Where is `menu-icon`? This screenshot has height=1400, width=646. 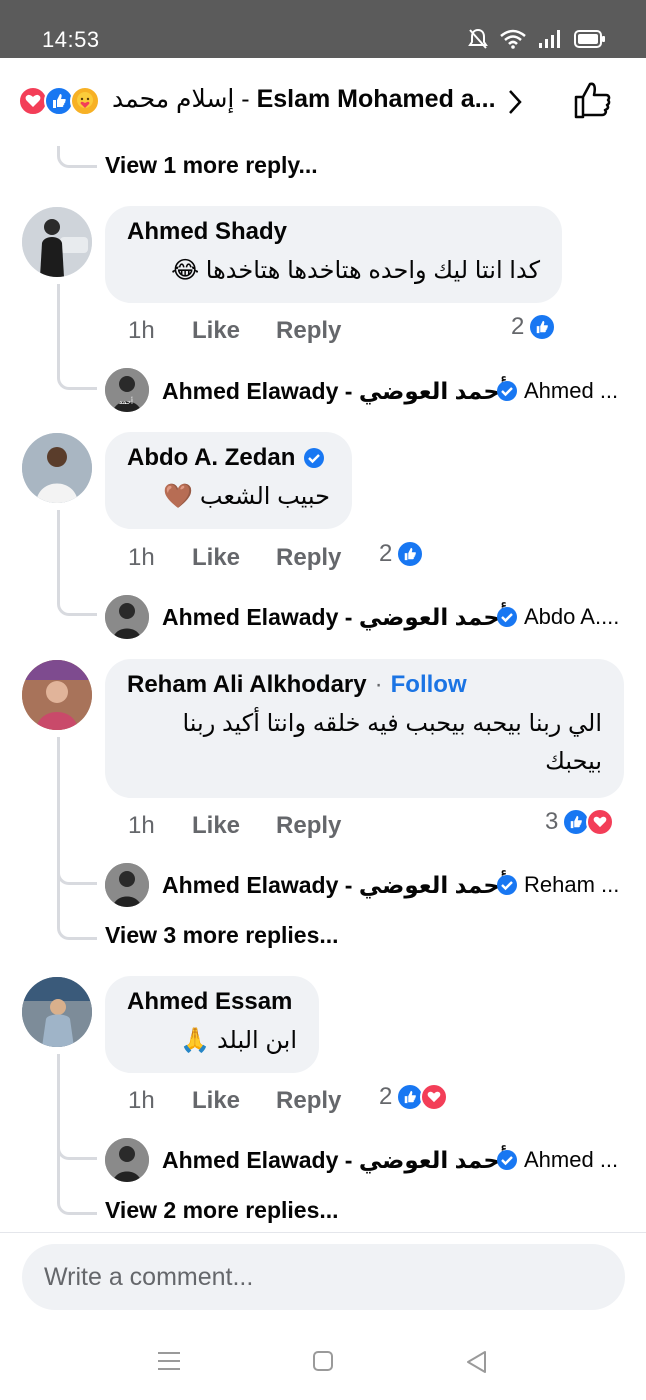
menu-icon is located at coordinates (169, 1361).